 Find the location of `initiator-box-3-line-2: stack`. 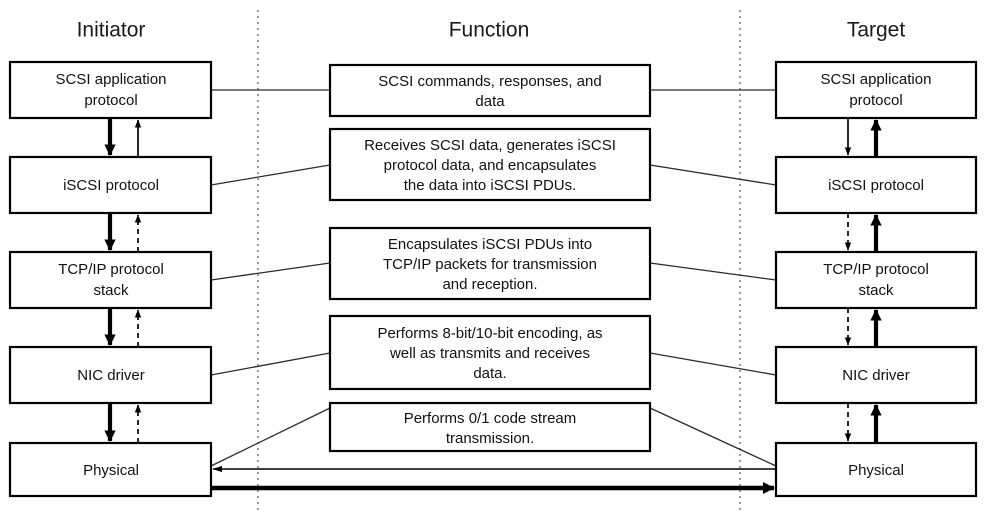

initiator-box-3-line-2: stack is located at coordinates (111, 290).